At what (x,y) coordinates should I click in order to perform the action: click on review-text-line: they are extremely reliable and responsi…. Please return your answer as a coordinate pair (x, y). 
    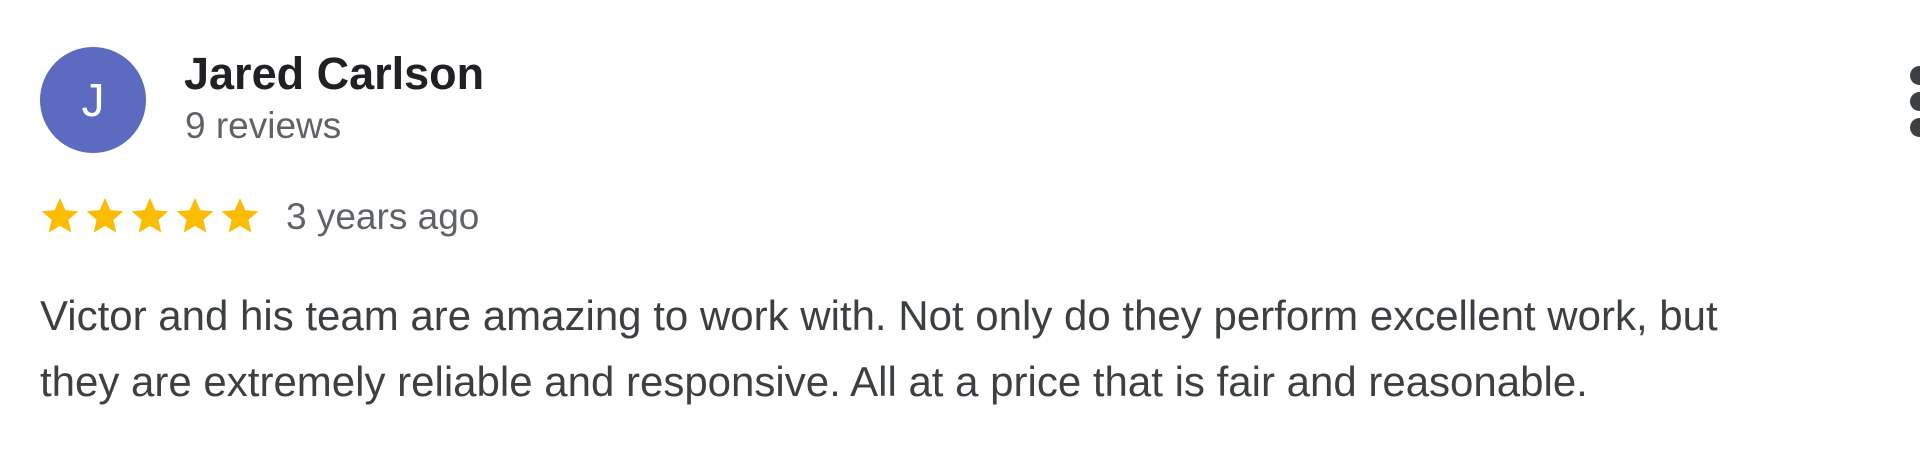
    Looking at the image, I should click on (814, 381).